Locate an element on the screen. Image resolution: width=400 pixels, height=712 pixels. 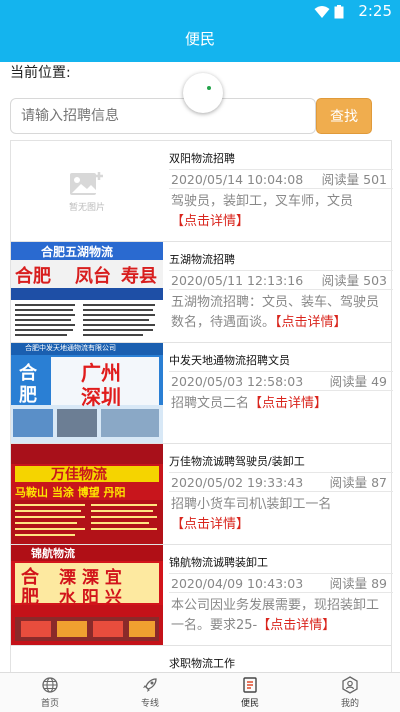
tab-convenience: 便民 is located at coordinates (250, 692).